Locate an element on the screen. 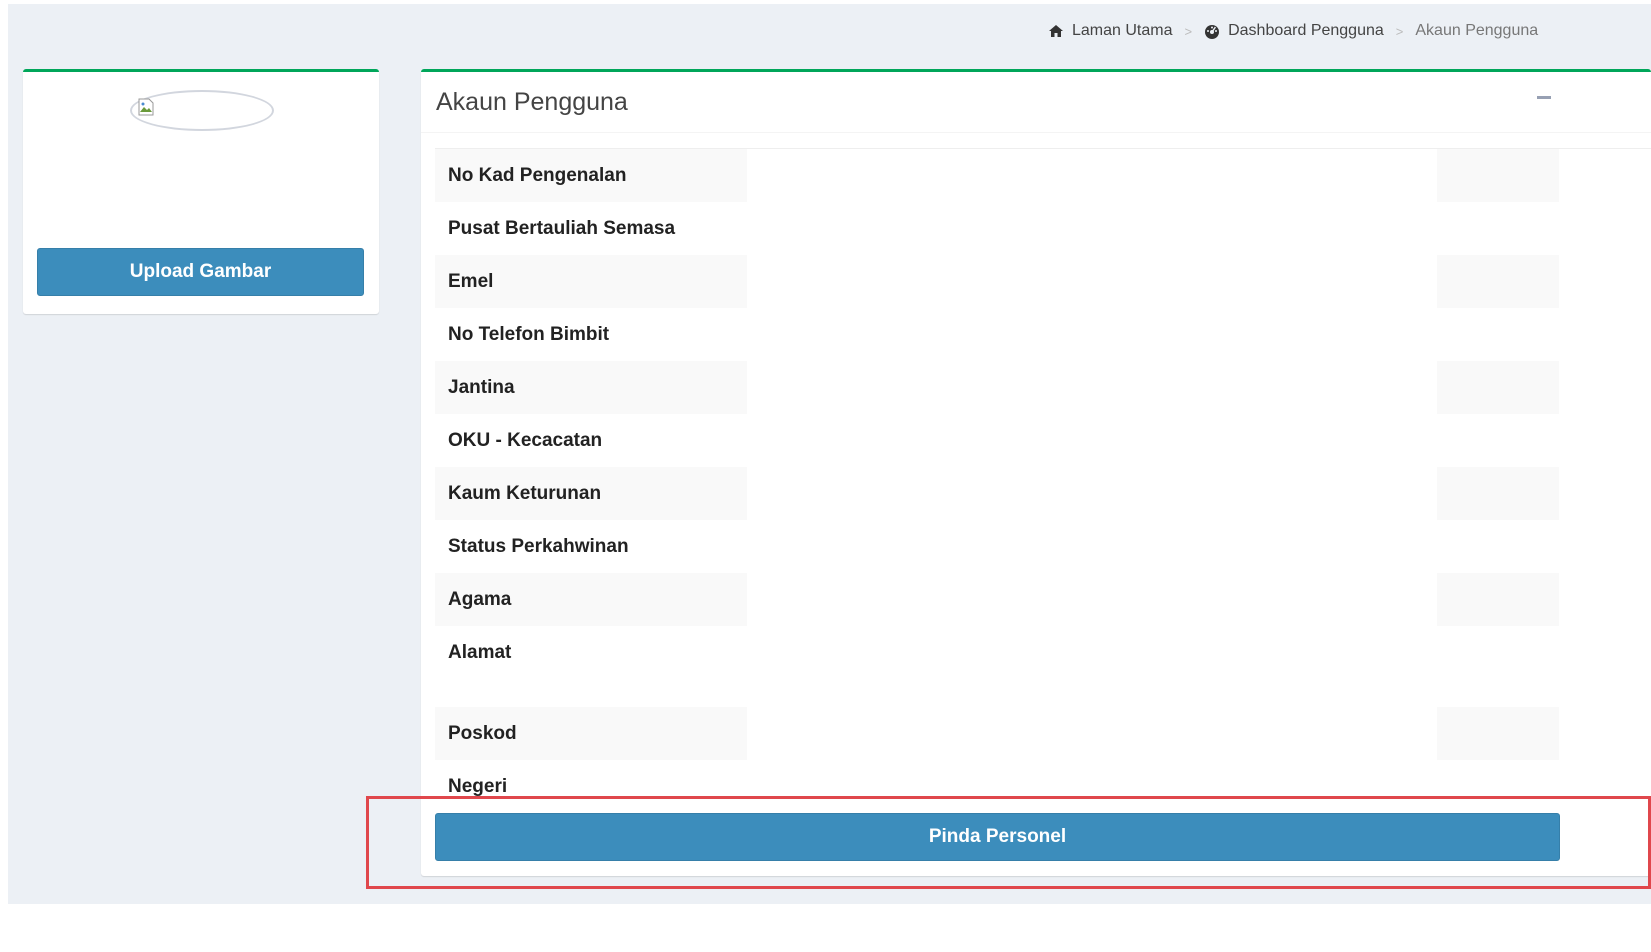 The height and width of the screenshot is (952, 1651). table-row: No Kad Pengenalan is located at coordinates (997, 175).